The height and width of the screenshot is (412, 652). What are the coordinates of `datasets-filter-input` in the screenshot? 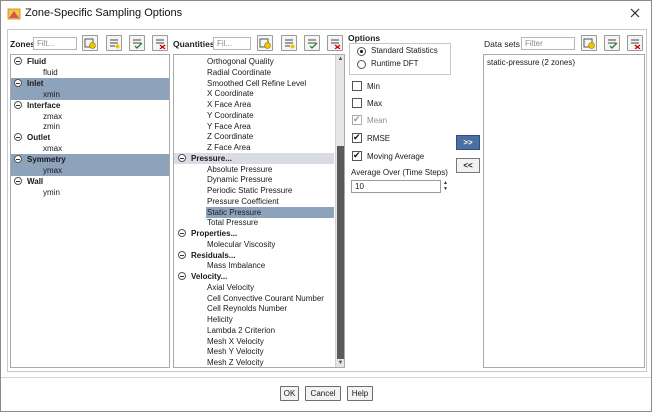 It's located at (548, 43).